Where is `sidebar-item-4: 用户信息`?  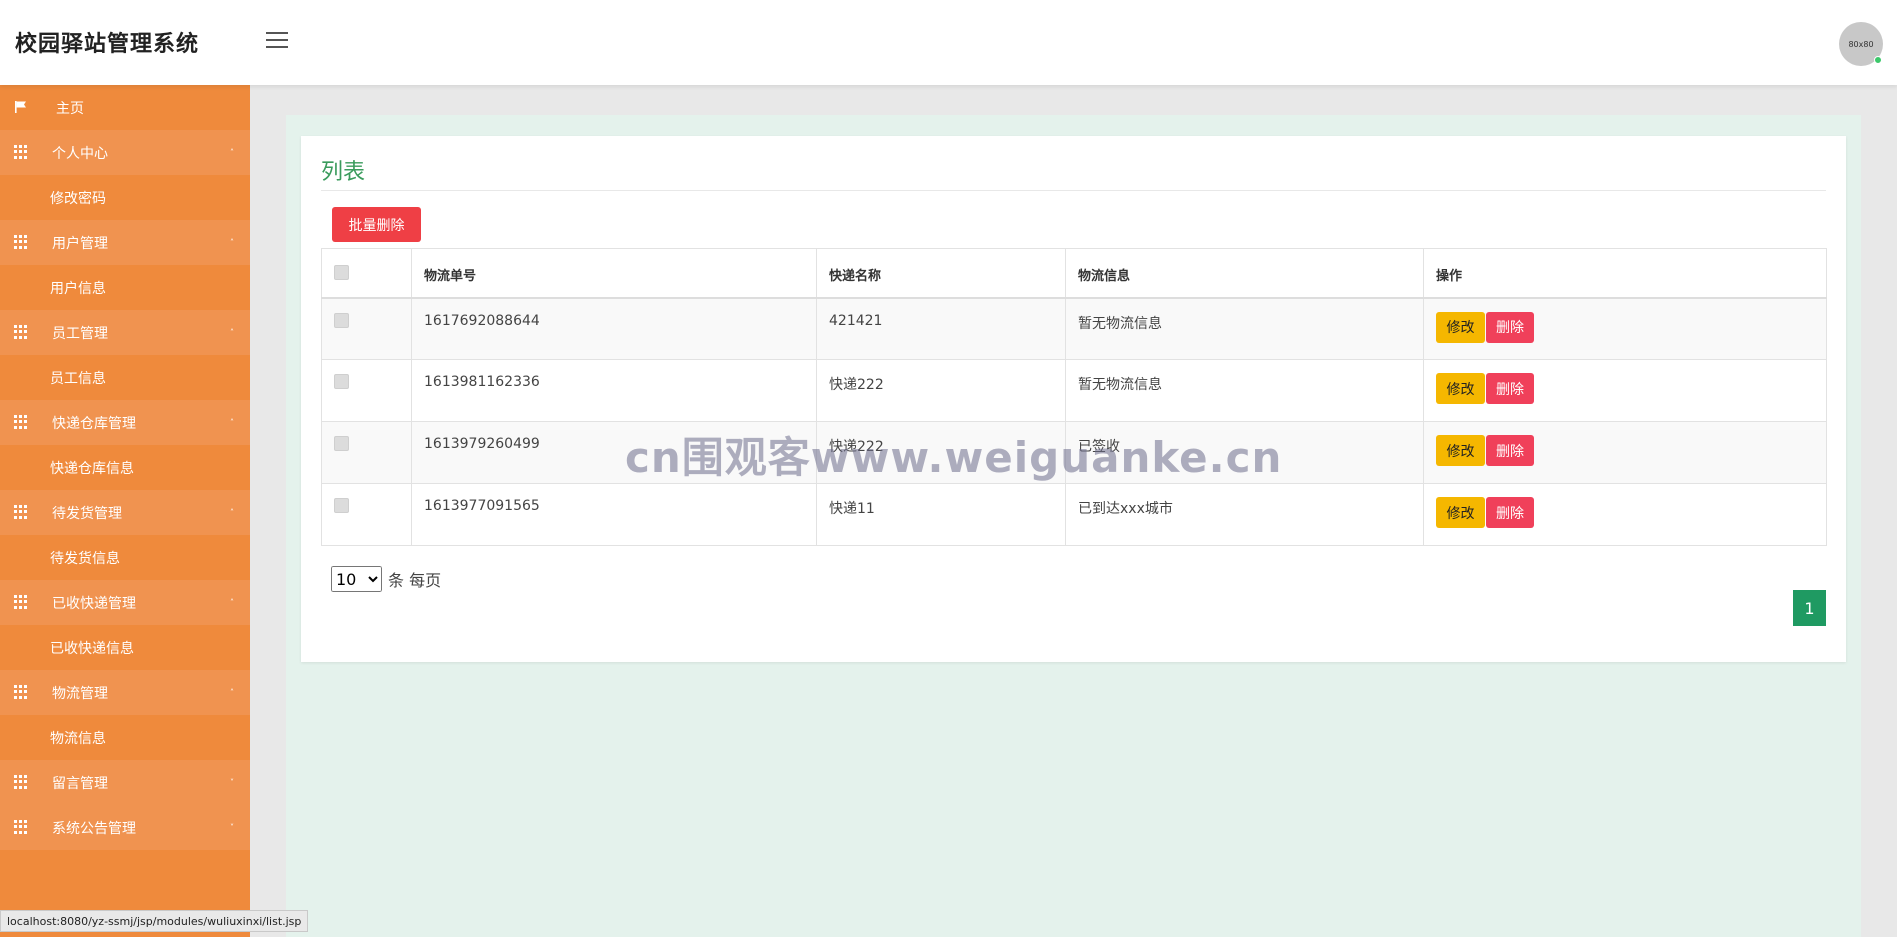 sidebar-item-4: 用户信息 is located at coordinates (125, 287).